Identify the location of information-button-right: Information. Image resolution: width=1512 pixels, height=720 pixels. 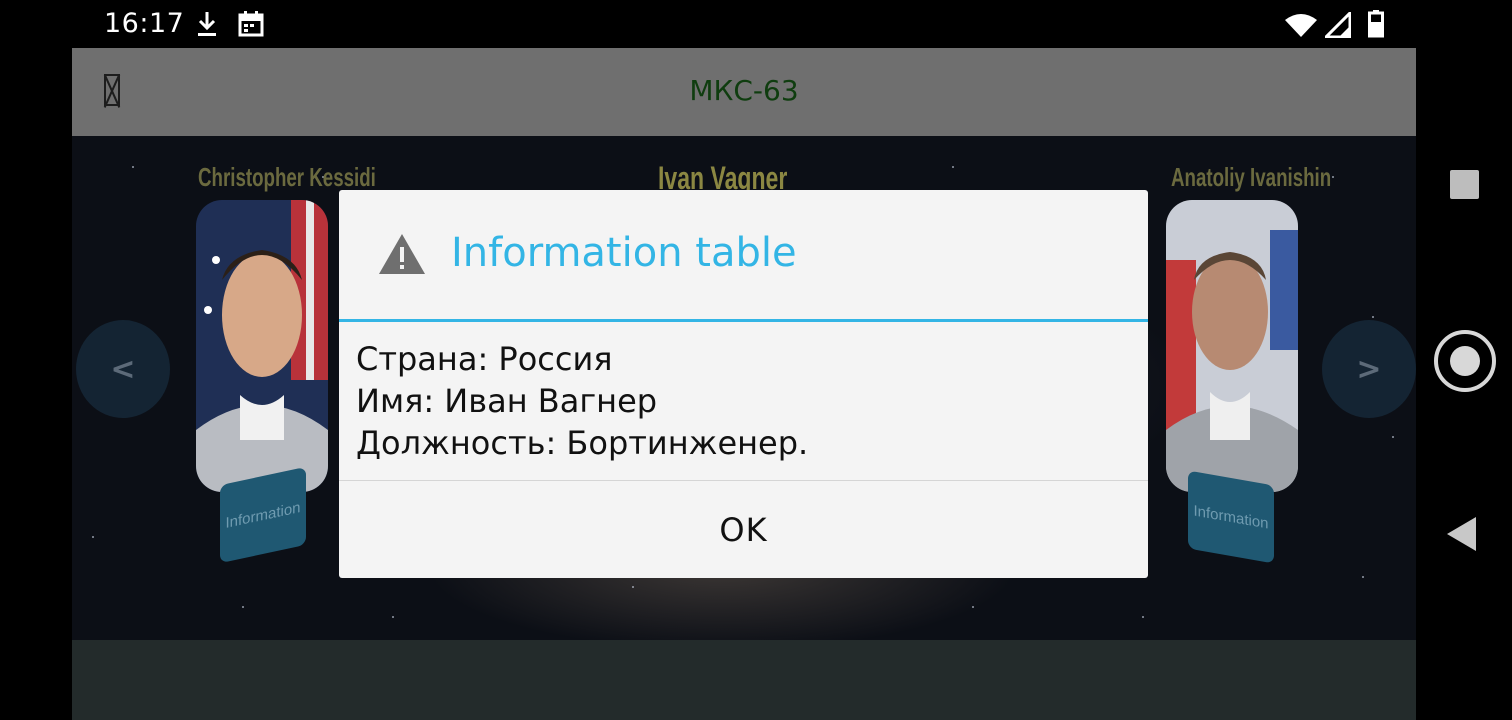
(1231, 517).